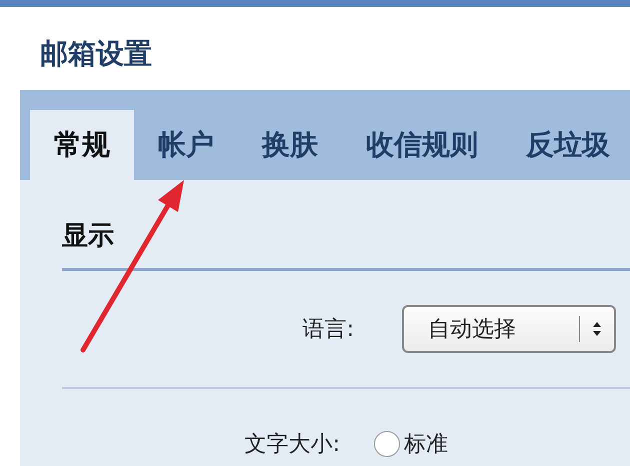 The height and width of the screenshot is (466, 630). I want to click on radio-label: 标准, so click(426, 445).